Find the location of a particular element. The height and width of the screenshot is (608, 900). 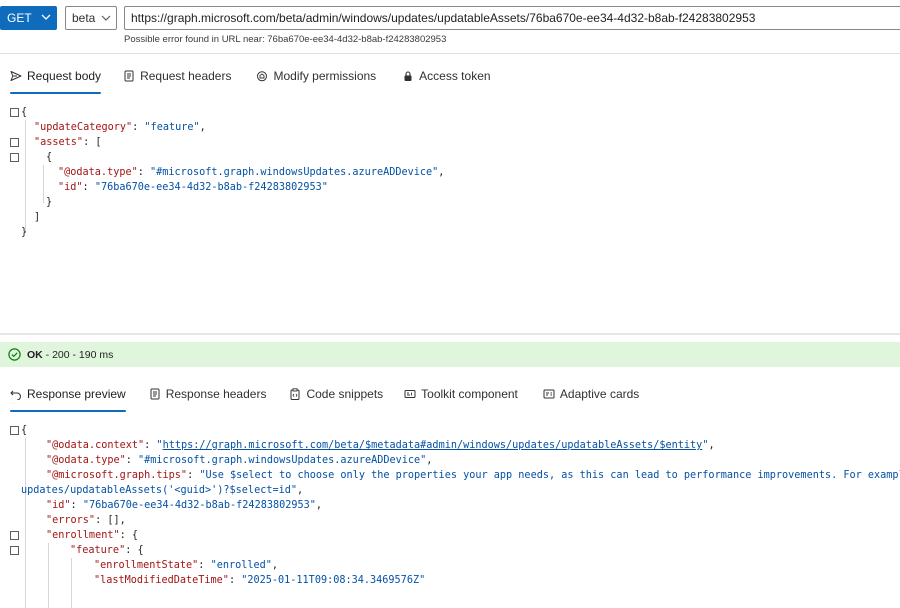

response-status-bar: OK - 200 - 190 ms is located at coordinates (450, 354).